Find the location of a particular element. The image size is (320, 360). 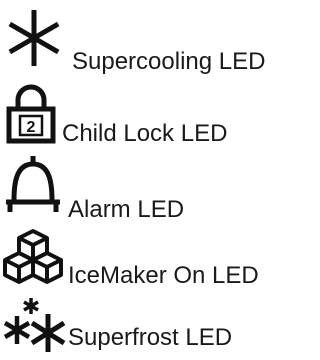

legend-label-alarm: Alarm LED is located at coordinates (126, 209).